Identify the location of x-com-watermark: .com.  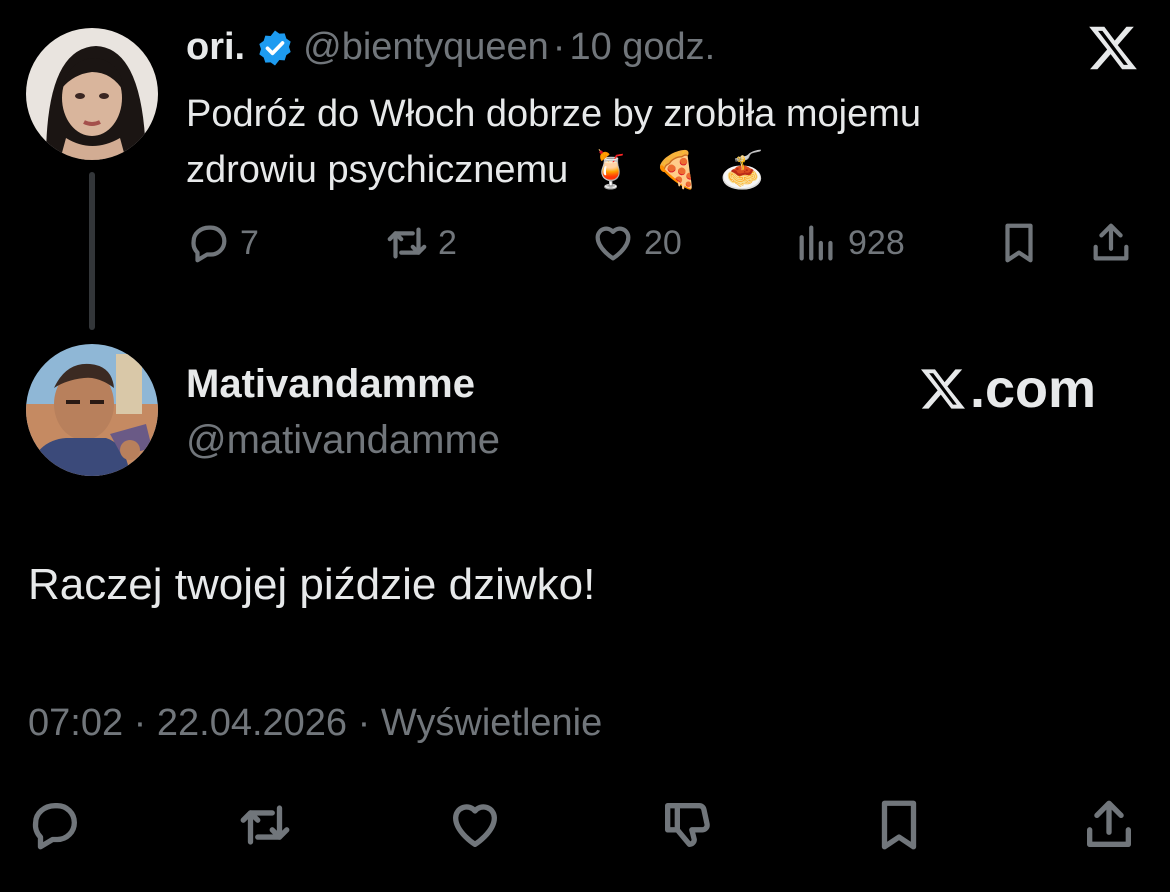
(1007, 389).